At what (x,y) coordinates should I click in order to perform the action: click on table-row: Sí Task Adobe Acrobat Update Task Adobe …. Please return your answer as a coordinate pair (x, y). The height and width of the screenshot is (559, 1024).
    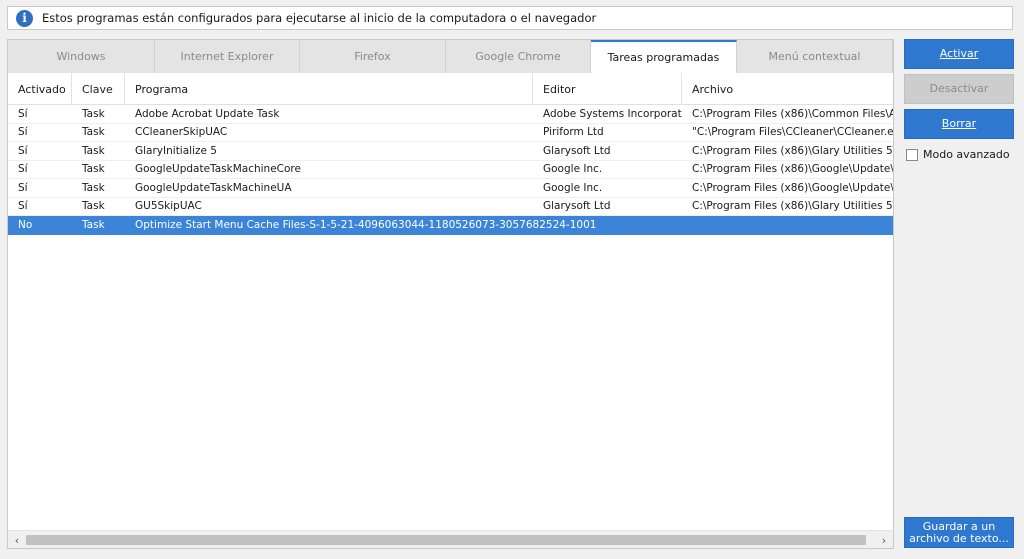
    Looking at the image, I should click on (450, 114).